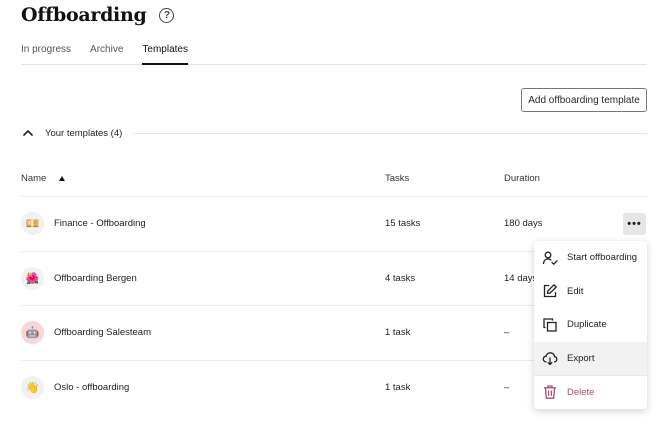  I want to click on template-name: Oslo - offboarding, so click(92, 388).